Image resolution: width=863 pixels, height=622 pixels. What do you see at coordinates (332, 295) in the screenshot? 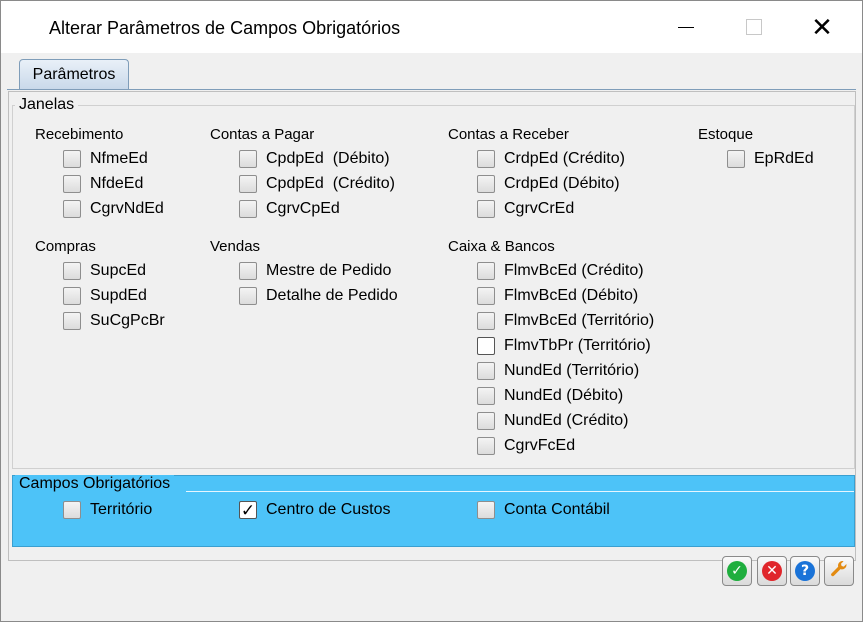
I see `checkbox-label: Detalhe de Pedido` at bounding box center [332, 295].